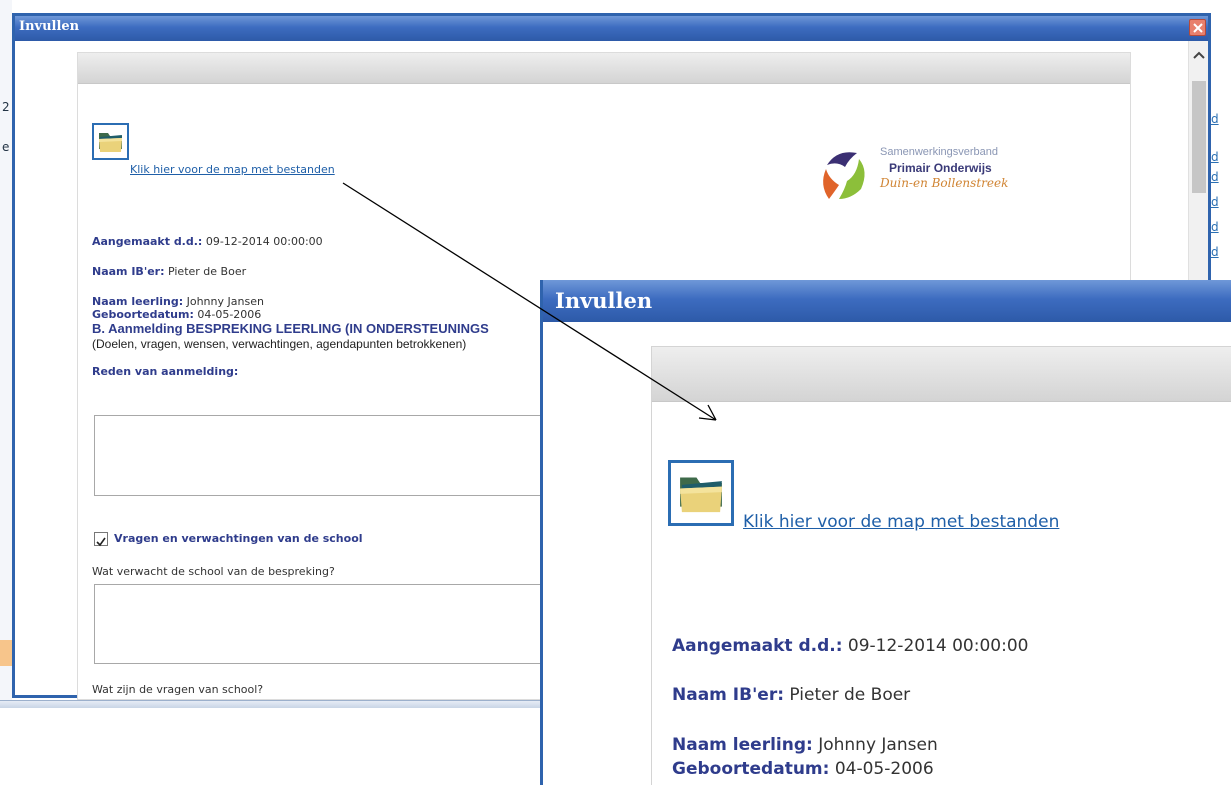 This screenshot has height=785, width=1231. I want to click on background-page-right: d d d d d d, so click(1219, 165).